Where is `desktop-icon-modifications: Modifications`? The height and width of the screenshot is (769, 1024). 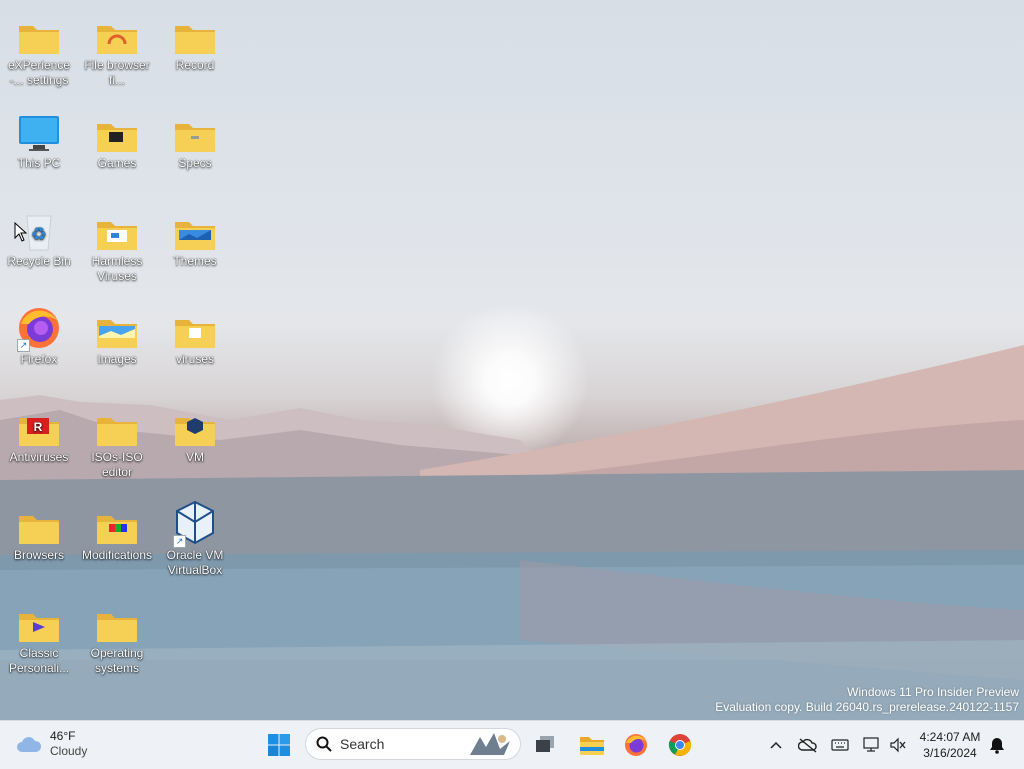 desktop-icon-modifications: Modifications is located at coordinates (117, 531).